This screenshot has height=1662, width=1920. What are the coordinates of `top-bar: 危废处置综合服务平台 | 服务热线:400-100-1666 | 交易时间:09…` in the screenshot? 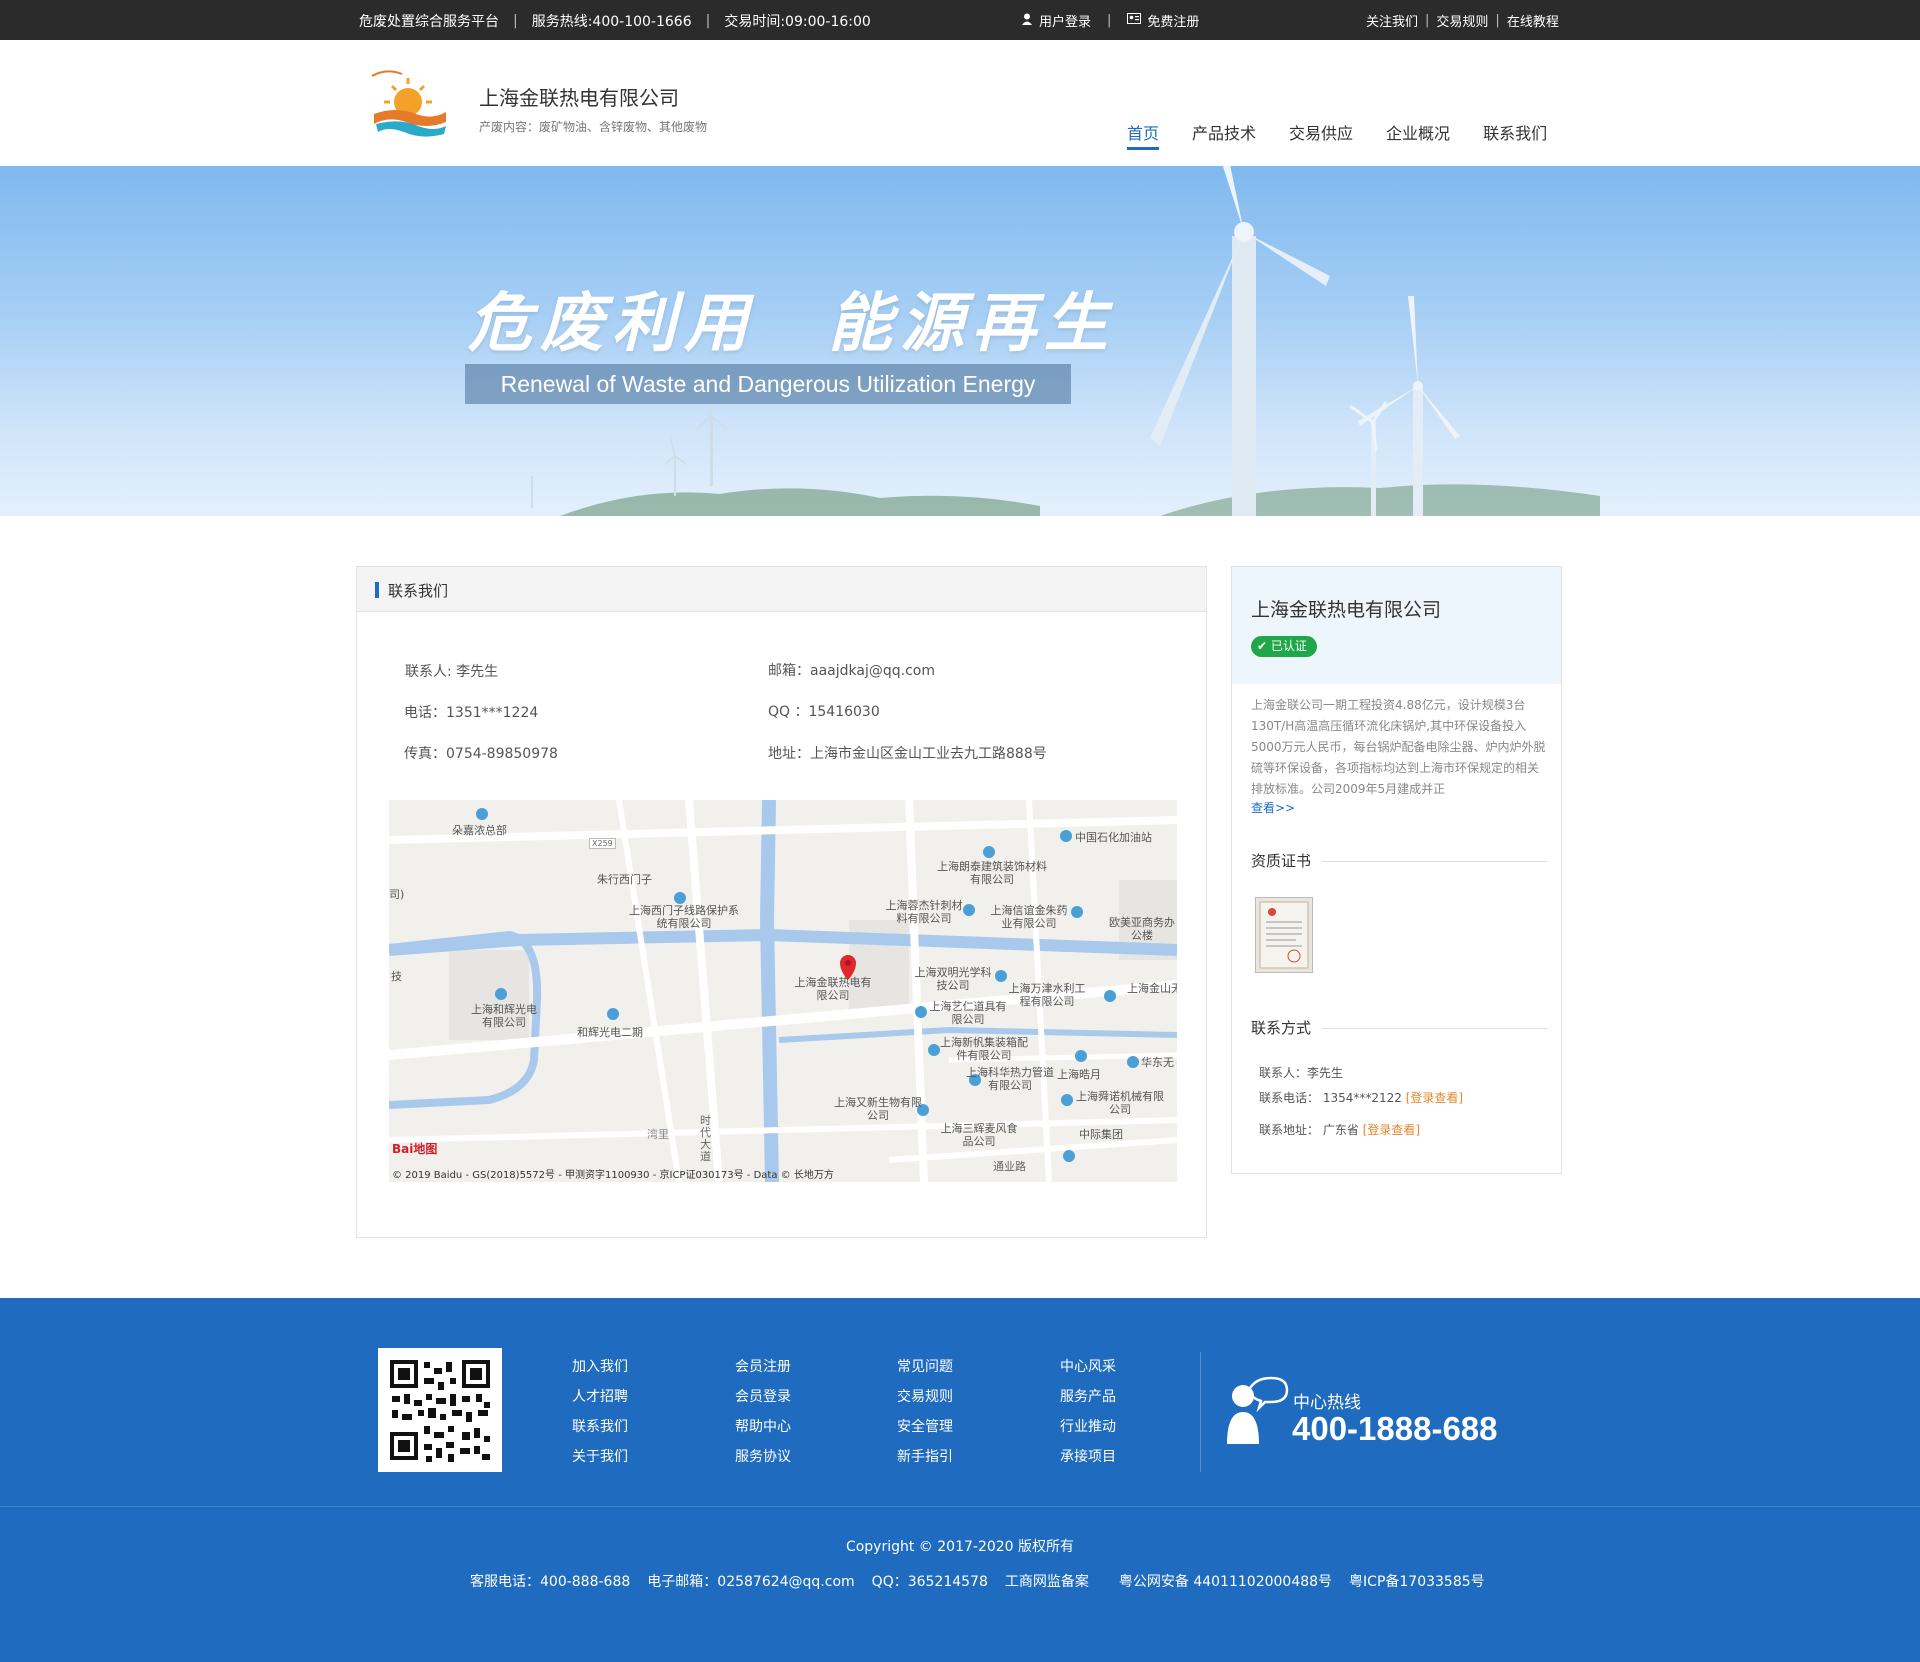 It's located at (960, 20).